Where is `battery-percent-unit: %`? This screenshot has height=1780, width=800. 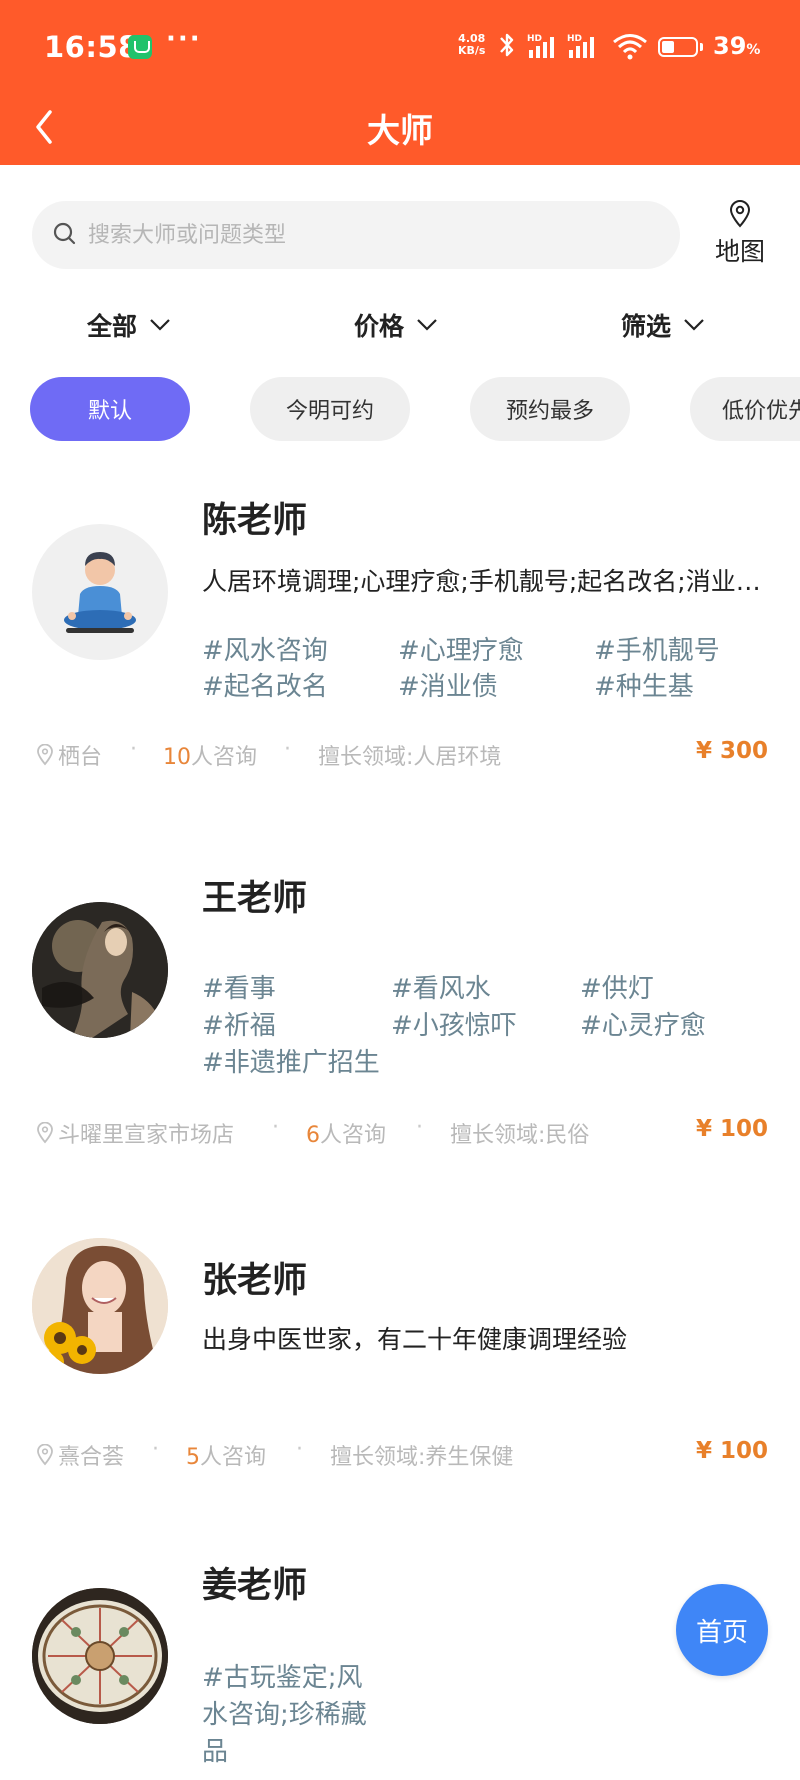
battery-percent-unit: % is located at coordinates (753, 50).